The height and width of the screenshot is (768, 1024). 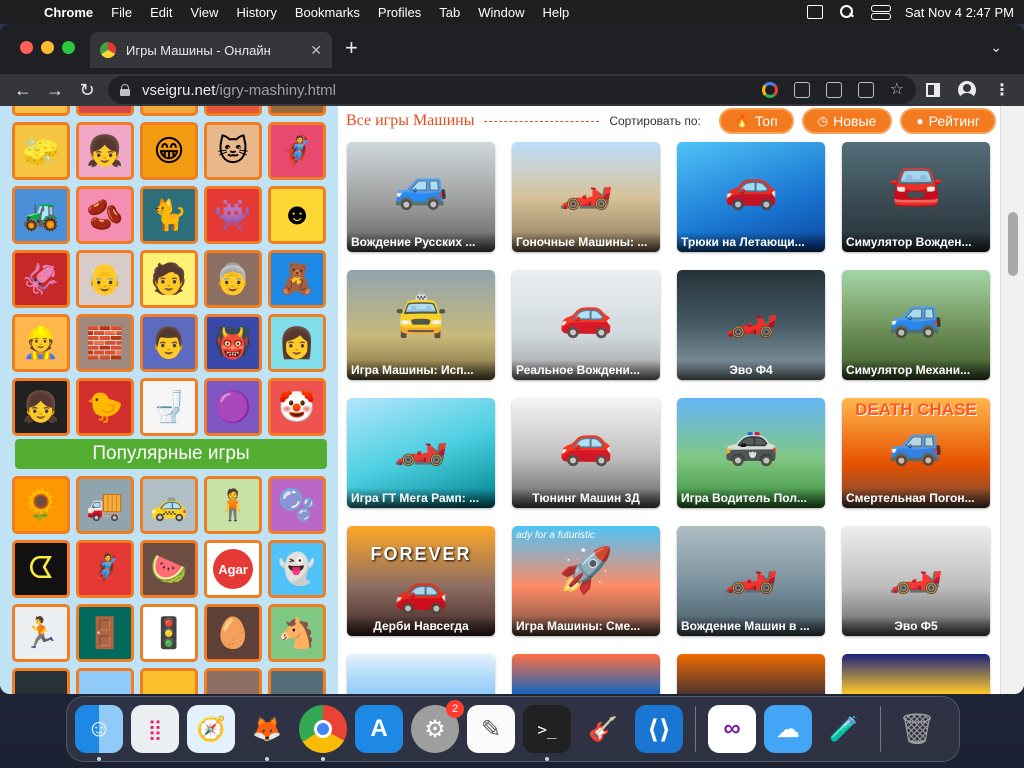 I want to click on launchpad-icon: ⣿, so click(x=155, y=729).